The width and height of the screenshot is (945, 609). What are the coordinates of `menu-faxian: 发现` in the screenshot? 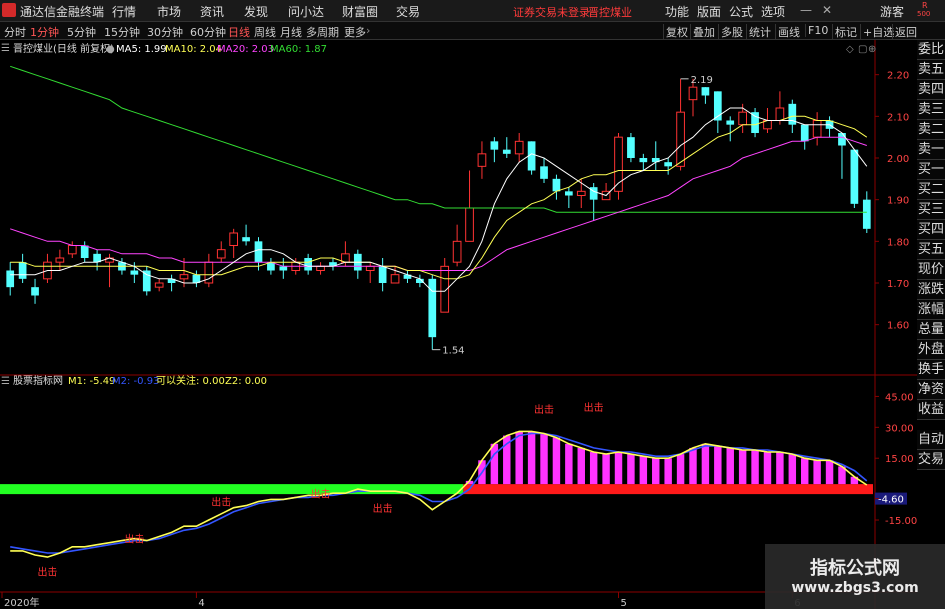 It's located at (256, 11).